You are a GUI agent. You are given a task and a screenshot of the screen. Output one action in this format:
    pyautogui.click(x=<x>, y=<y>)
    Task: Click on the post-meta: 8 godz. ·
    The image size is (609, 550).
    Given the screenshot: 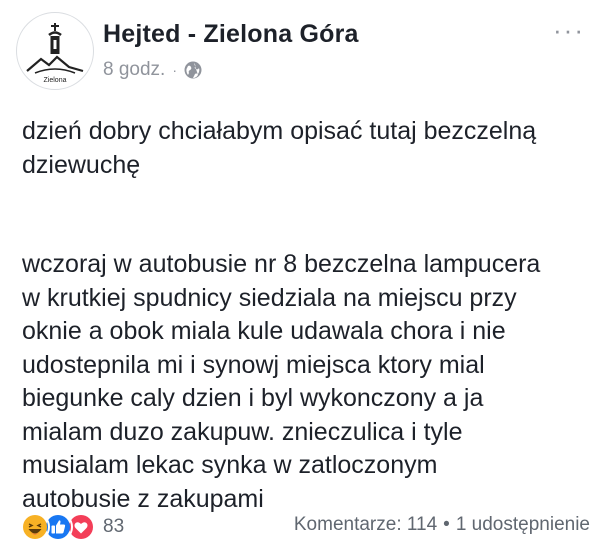 What is the action you would take?
    pyautogui.click(x=153, y=70)
    